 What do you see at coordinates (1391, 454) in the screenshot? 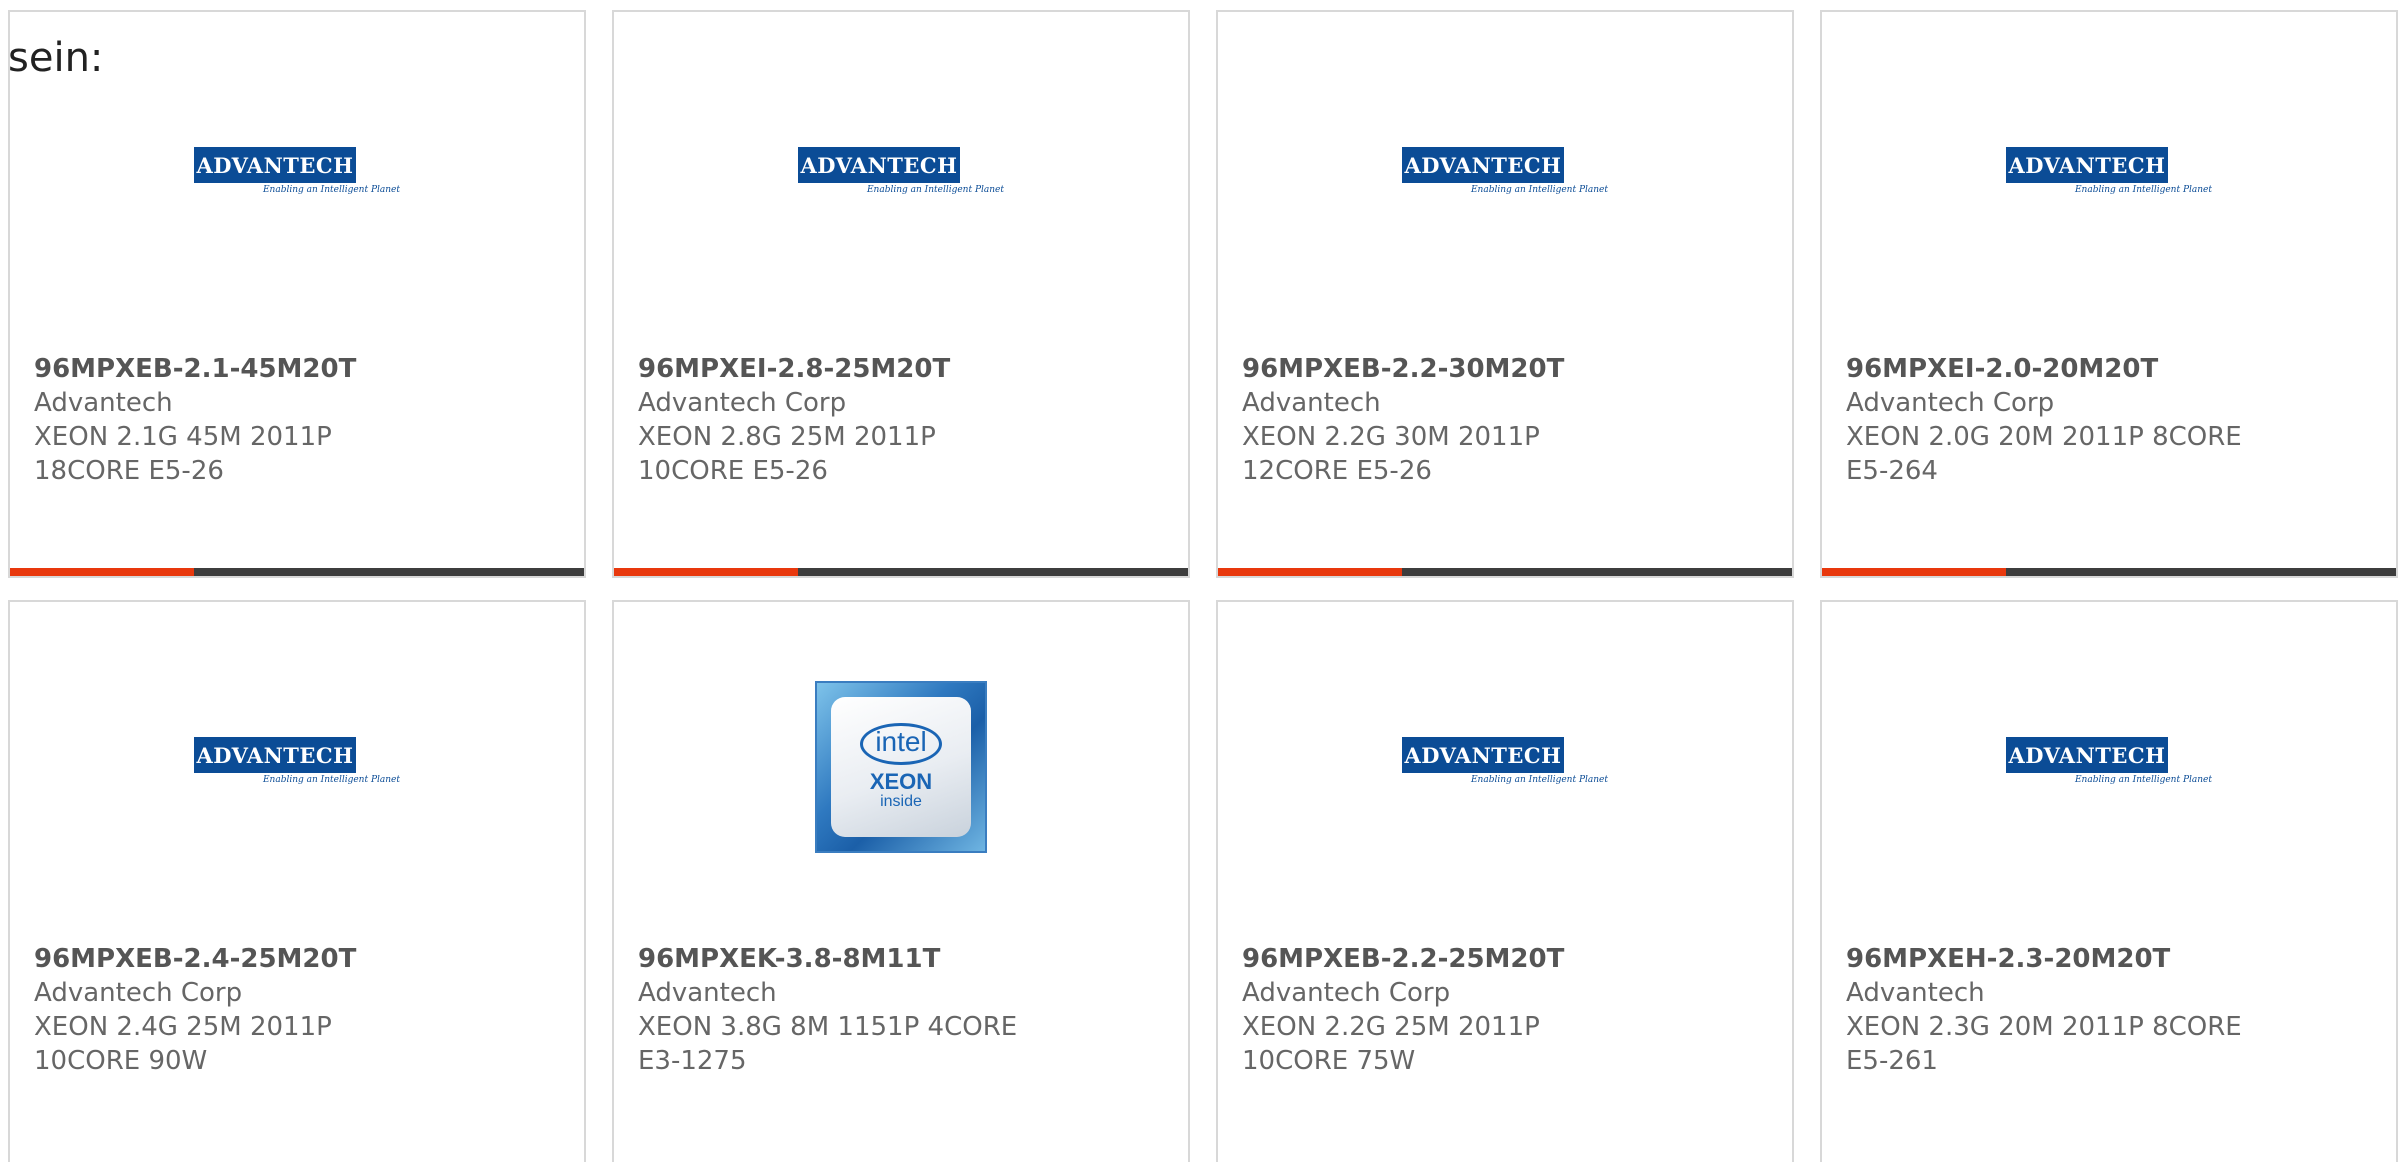
I see `product-description: XEON 2.2G 30M 2011P 12CORE E5-26` at bounding box center [1391, 454].